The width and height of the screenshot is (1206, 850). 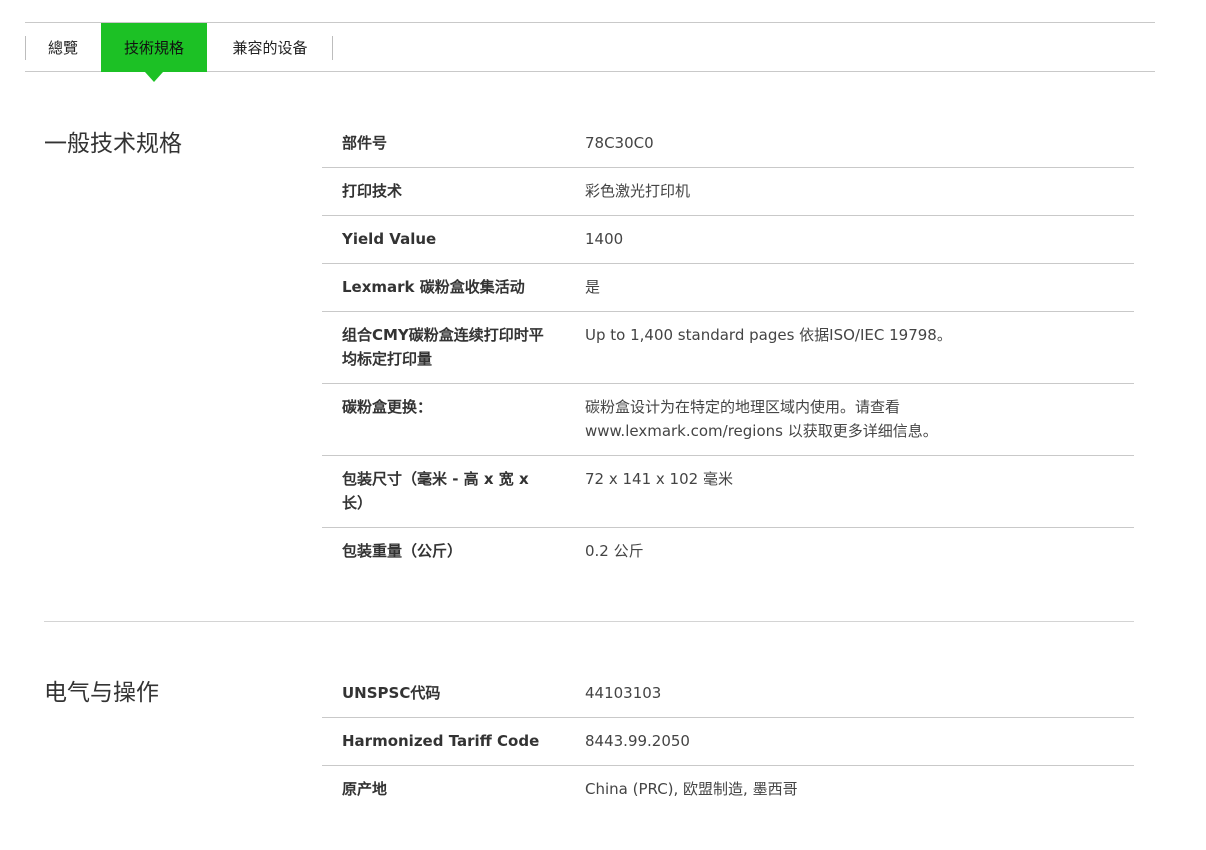 I want to click on tab-tech-specs: 技術規格, so click(x=154, y=47).